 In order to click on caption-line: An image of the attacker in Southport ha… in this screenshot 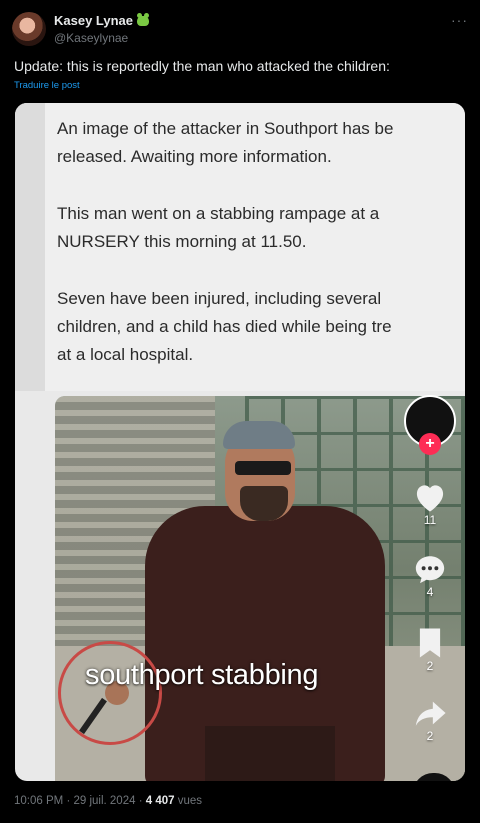, I will do `click(225, 128)`.